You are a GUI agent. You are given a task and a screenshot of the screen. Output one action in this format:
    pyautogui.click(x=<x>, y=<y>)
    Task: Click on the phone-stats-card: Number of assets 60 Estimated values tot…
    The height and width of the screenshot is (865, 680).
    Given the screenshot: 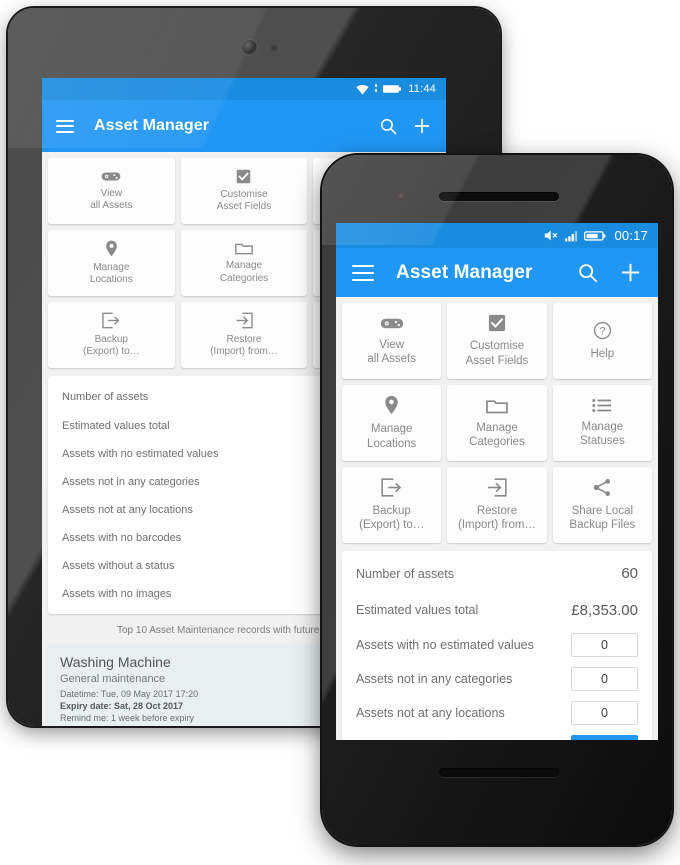 What is the action you would take?
    pyautogui.click(x=497, y=645)
    